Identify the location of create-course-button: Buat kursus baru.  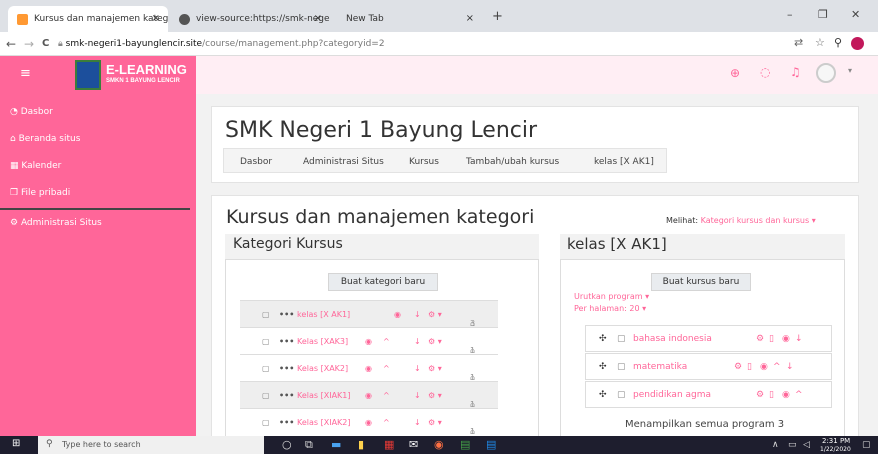
(701, 282).